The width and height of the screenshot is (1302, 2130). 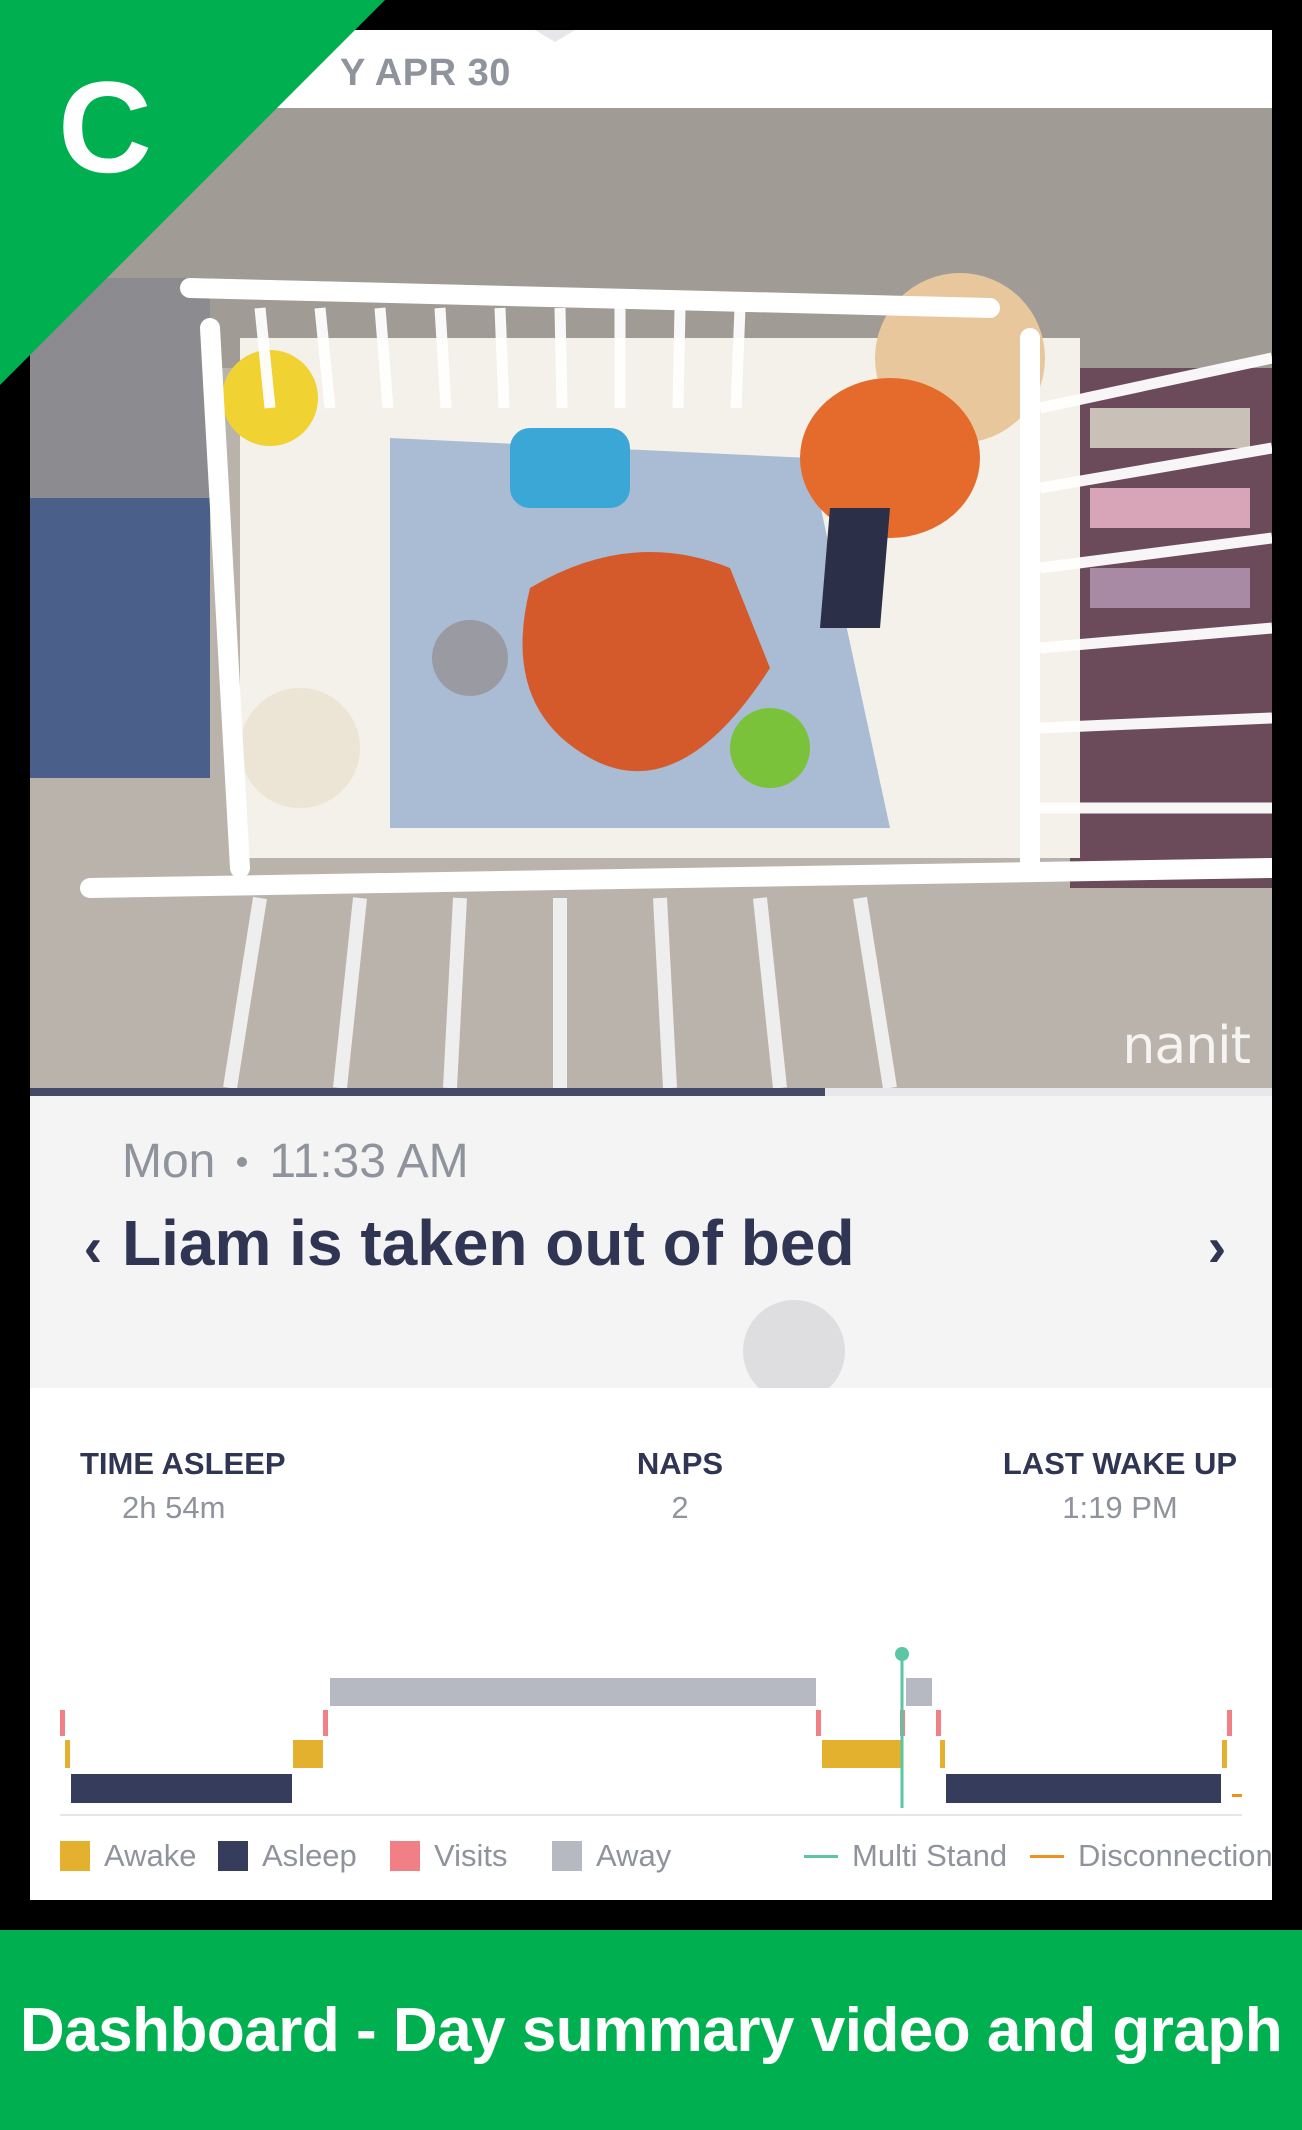 I want to click on nanit-watermark: nanit, so click(x=1186, y=1046).